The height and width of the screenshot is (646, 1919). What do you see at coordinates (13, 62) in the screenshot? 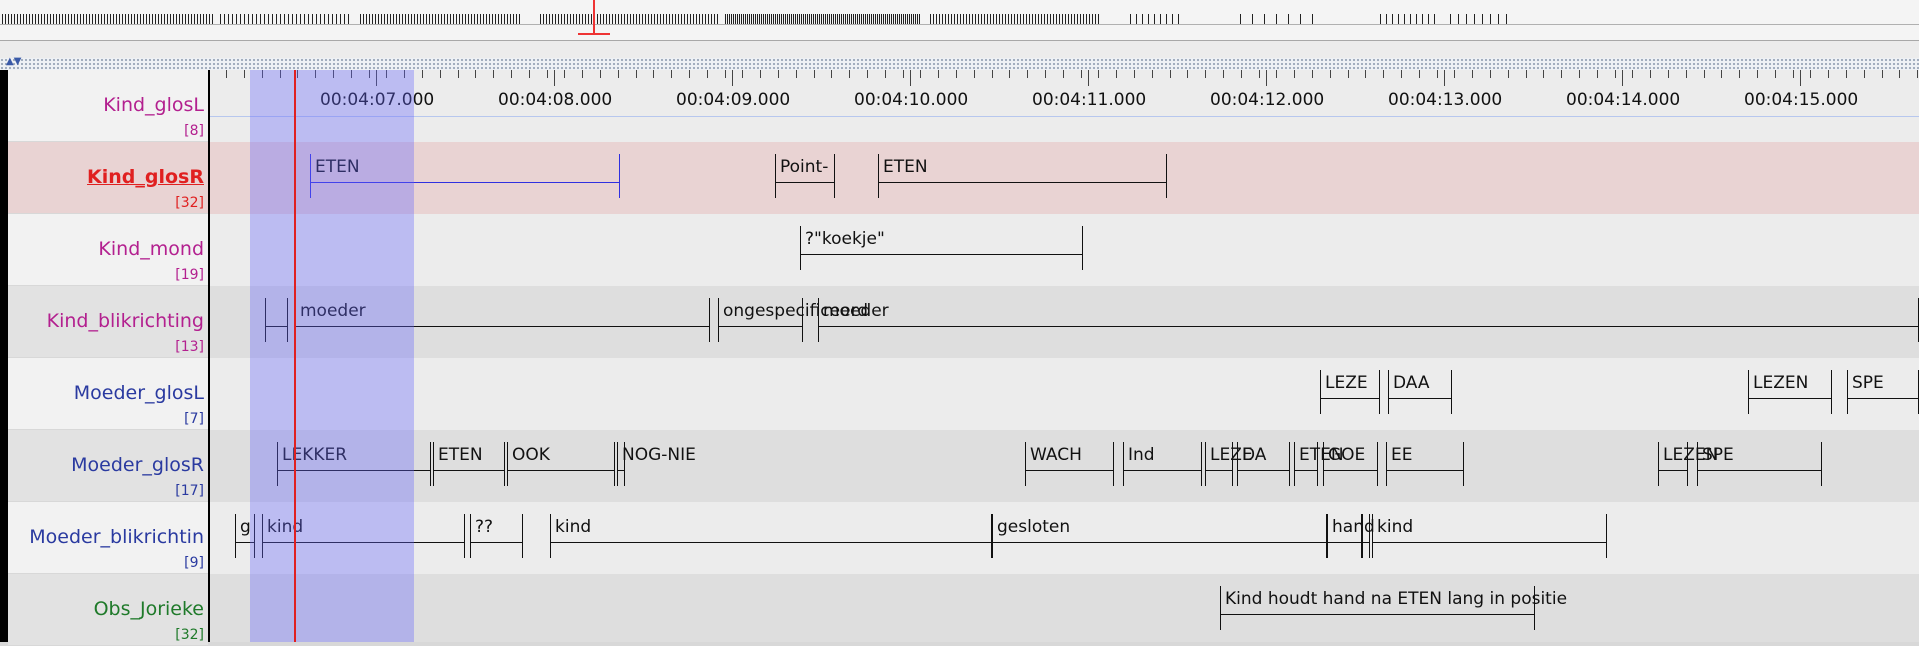
I see `collapse-arrows-icon: ▲▼` at bounding box center [13, 62].